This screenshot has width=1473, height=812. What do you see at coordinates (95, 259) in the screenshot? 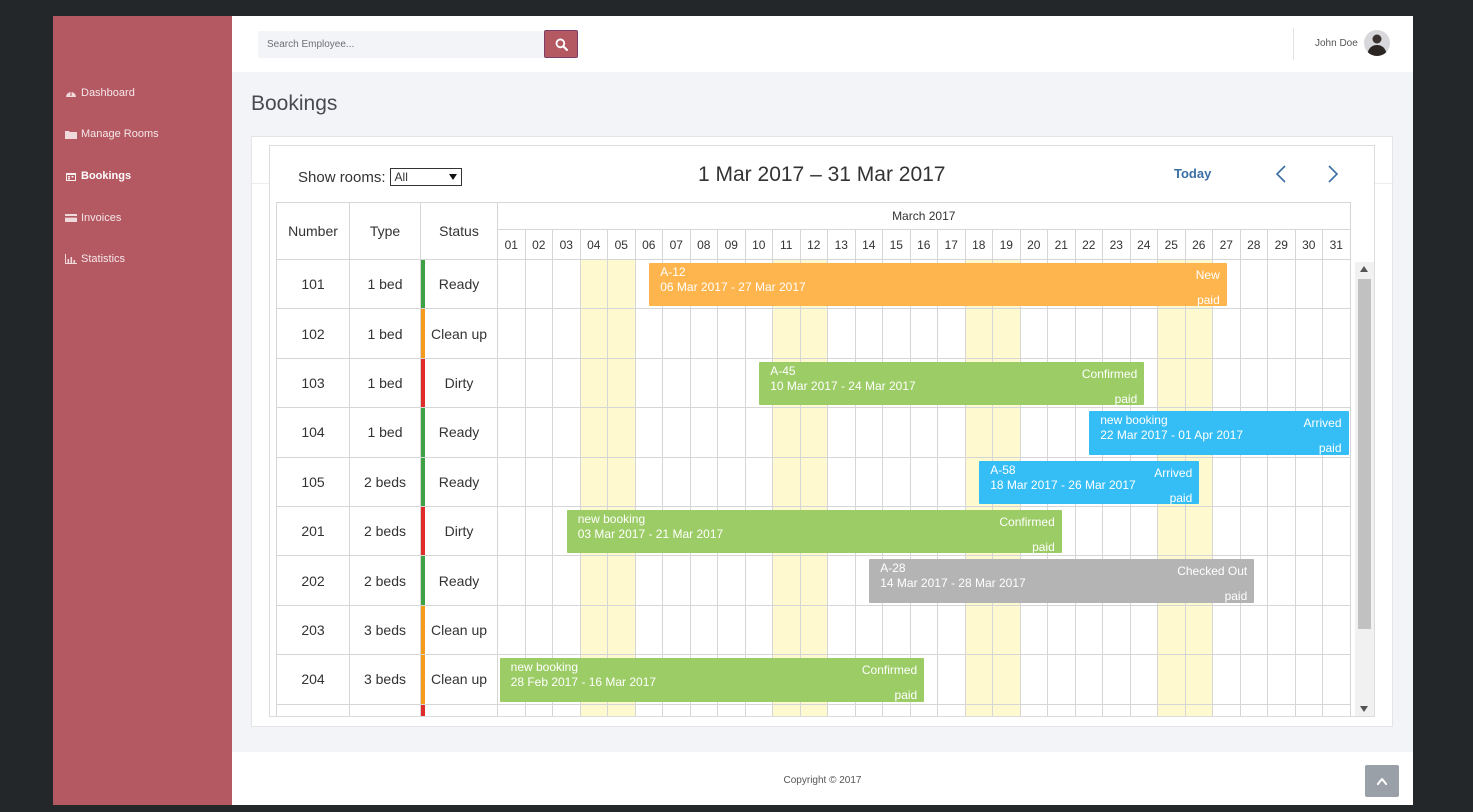
I see `sidebar-item-statistics: Statistics` at bounding box center [95, 259].